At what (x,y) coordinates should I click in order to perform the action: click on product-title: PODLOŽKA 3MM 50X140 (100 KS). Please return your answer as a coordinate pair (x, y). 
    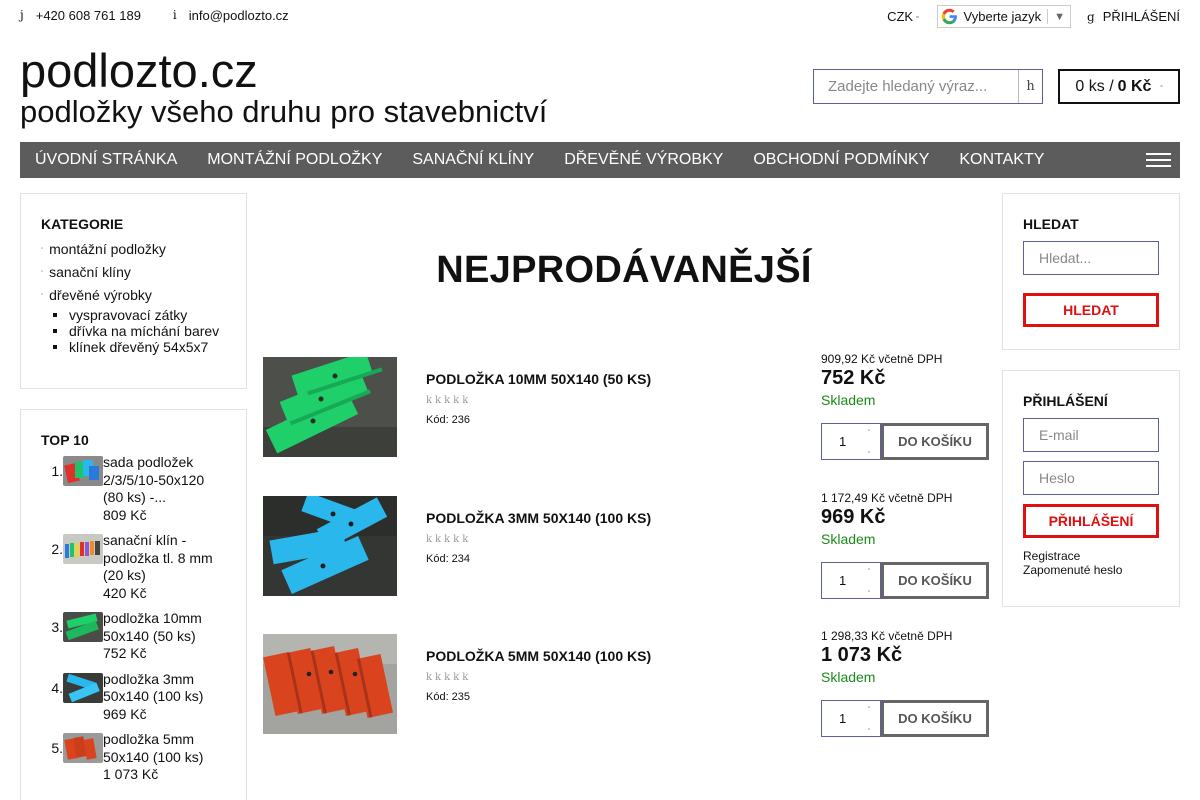
    Looking at the image, I should click on (538, 518).